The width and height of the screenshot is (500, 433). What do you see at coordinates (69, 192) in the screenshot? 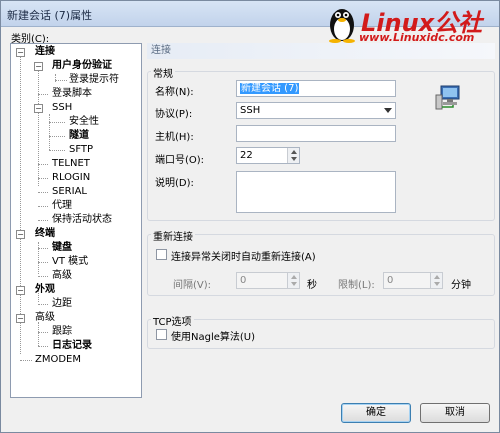
I see `tree-item-serial: SERIAL` at bounding box center [69, 192].